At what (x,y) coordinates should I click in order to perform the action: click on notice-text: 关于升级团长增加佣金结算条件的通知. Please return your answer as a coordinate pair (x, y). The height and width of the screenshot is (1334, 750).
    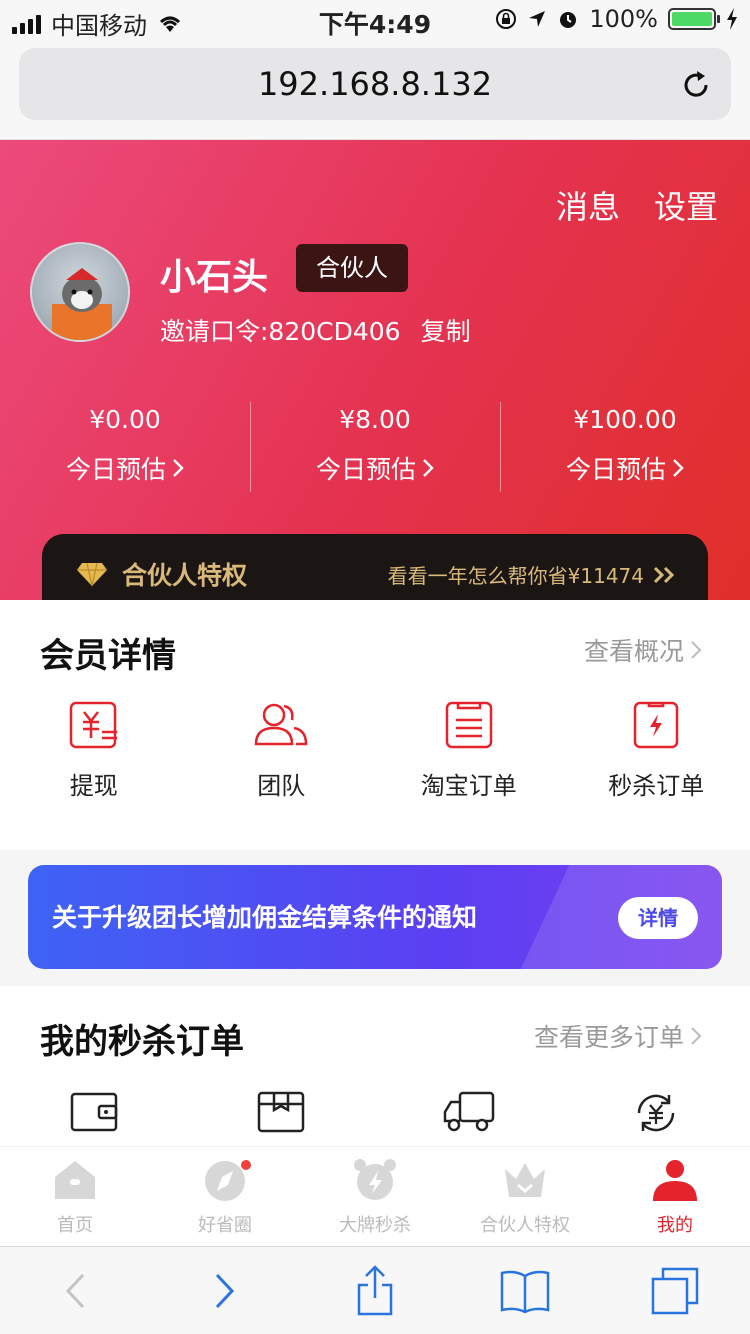
    Looking at the image, I should click on (265, 917).